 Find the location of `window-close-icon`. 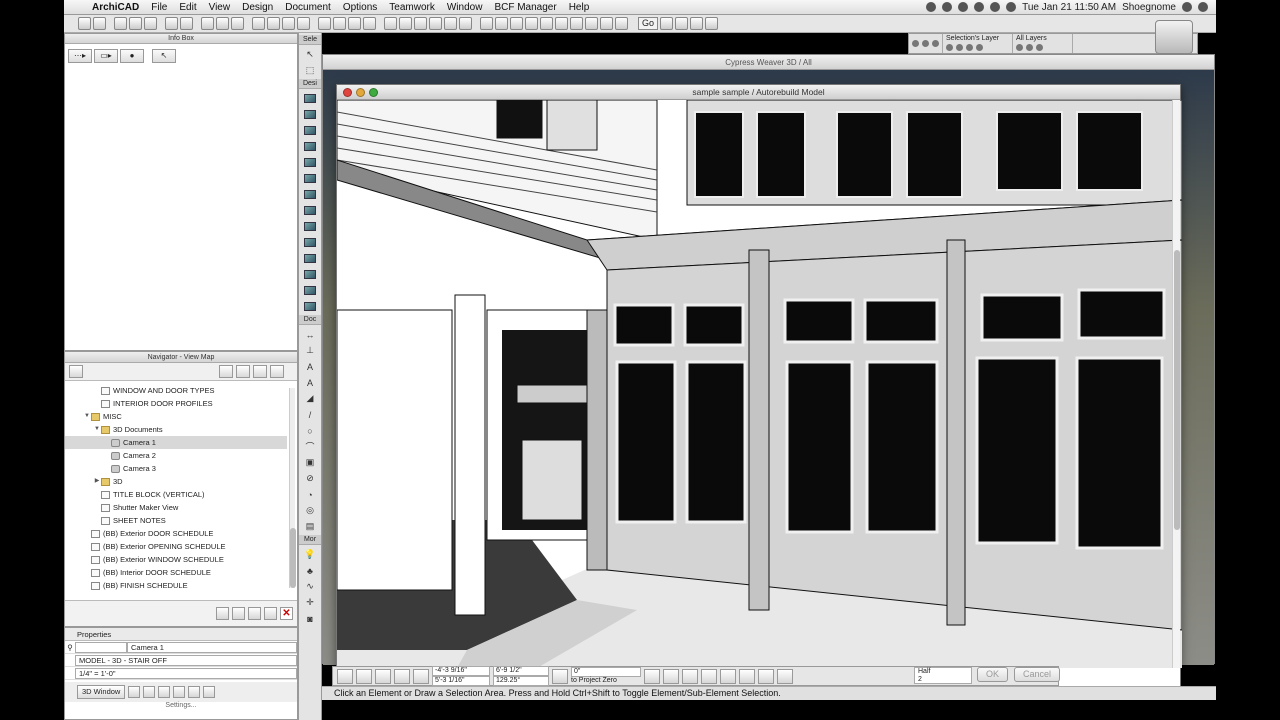

window-close-icon is located at coordinates (347, 92).